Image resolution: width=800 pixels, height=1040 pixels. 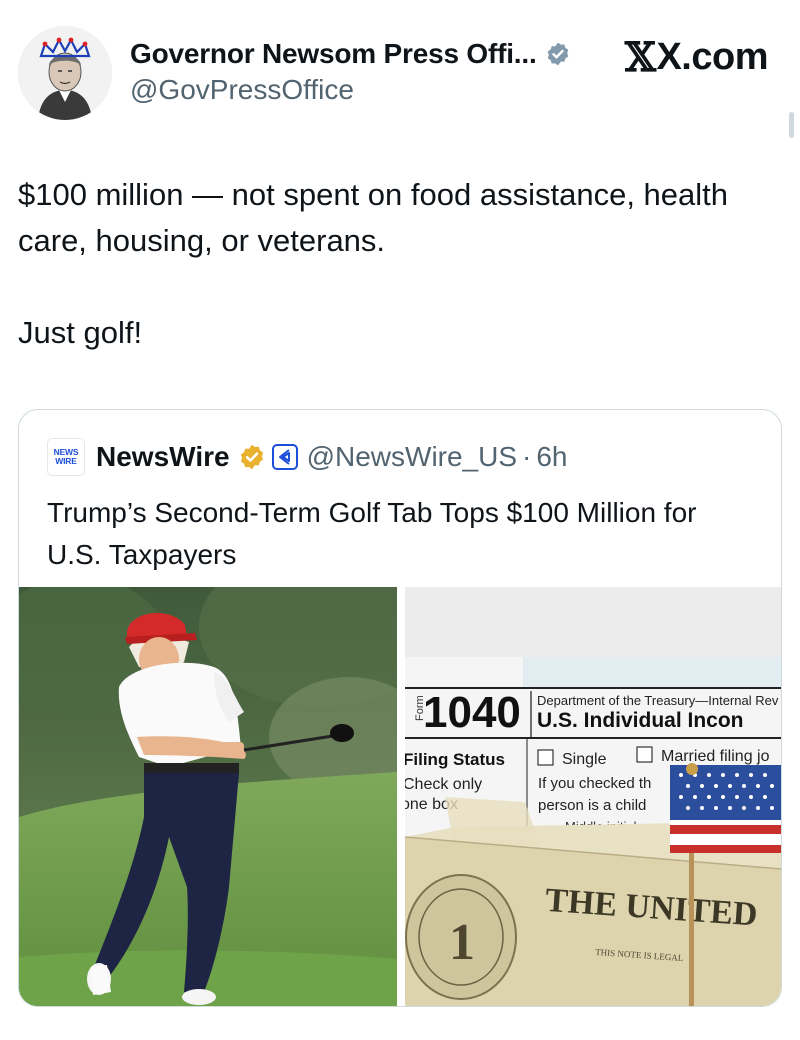 What do you see at coordinates (551, 457) in the screenshot?
I see `quoted-timestamp: 6h` at bounding box center [551, 457].